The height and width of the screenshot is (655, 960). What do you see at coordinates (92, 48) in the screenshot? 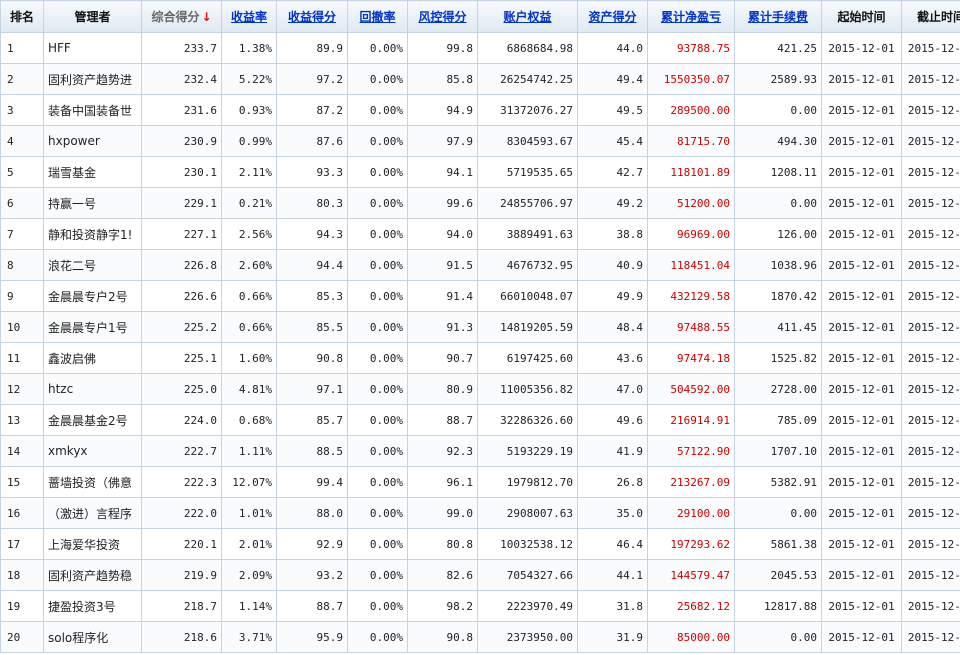
I see `manager-cell: HFF` at bounding box center [92, 48].